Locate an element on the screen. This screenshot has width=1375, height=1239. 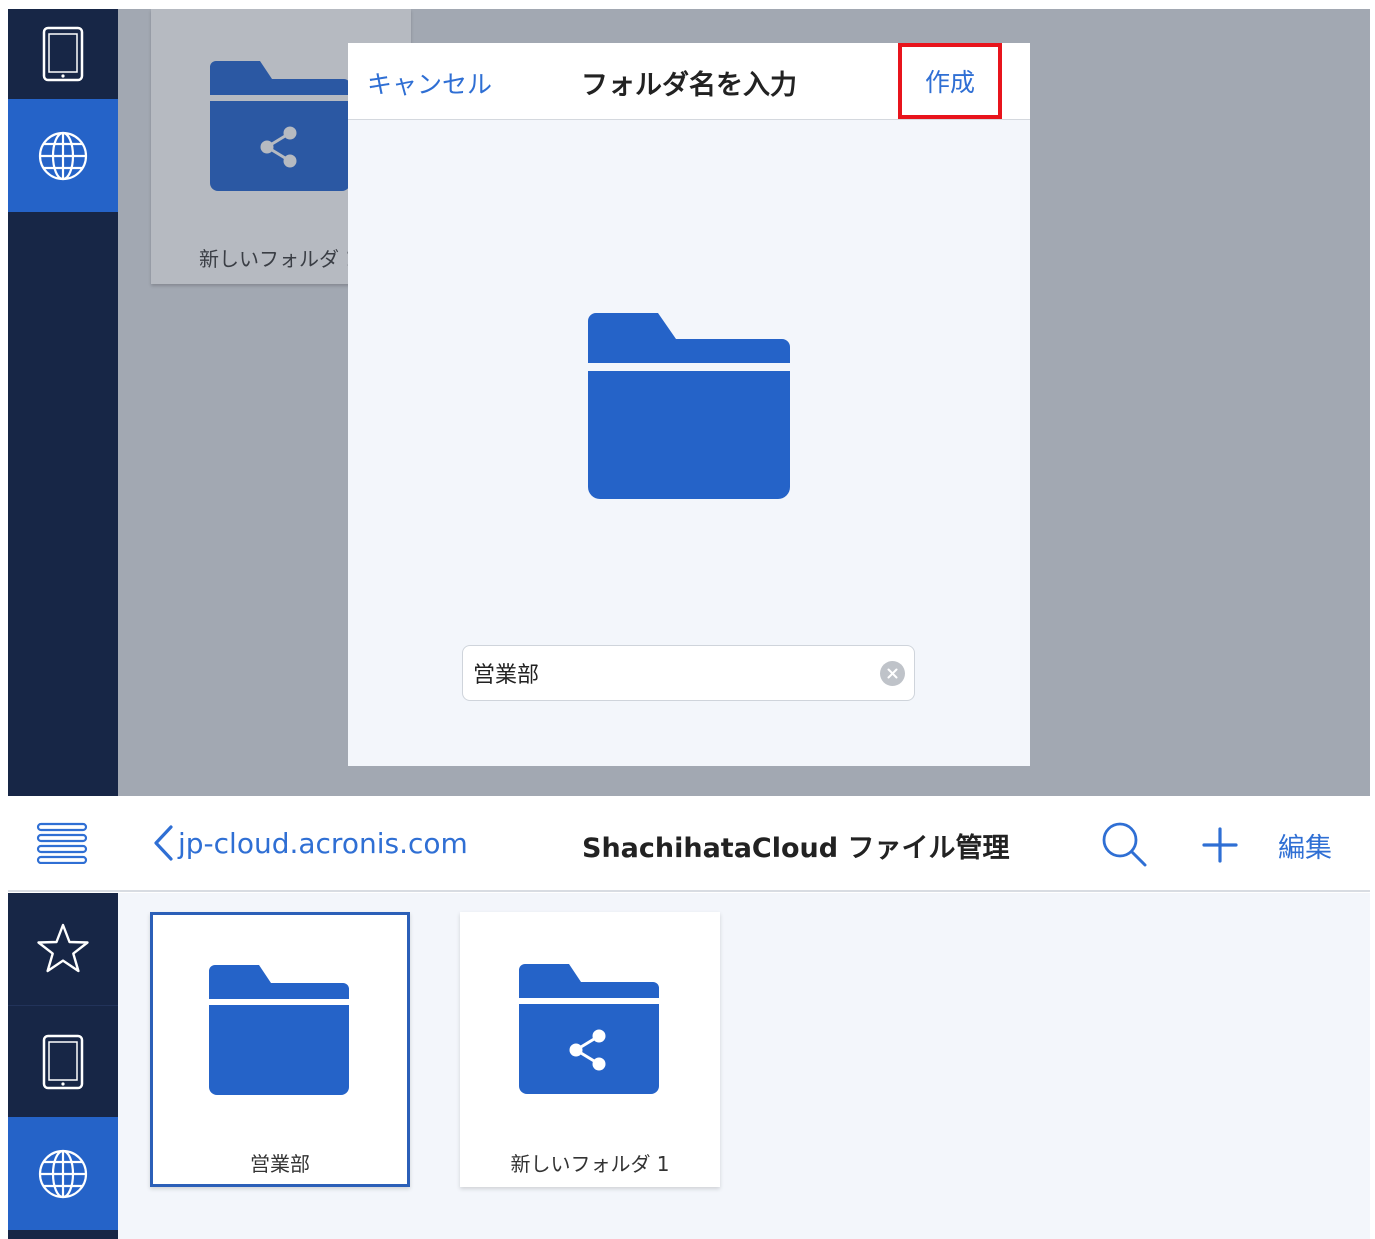
plus-icon is located at coordinates (1220, 845).